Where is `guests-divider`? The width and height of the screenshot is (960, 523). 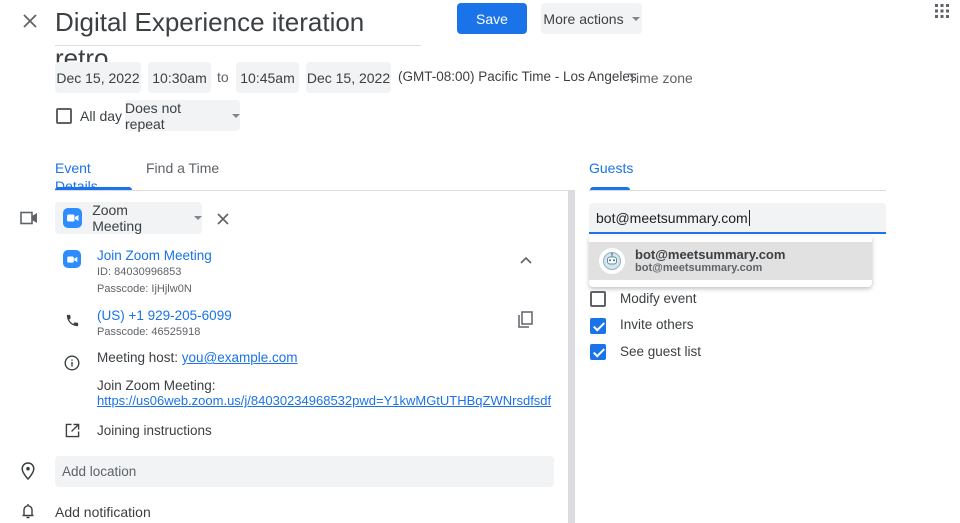 guests-divider is located at coordinates (737, 190).